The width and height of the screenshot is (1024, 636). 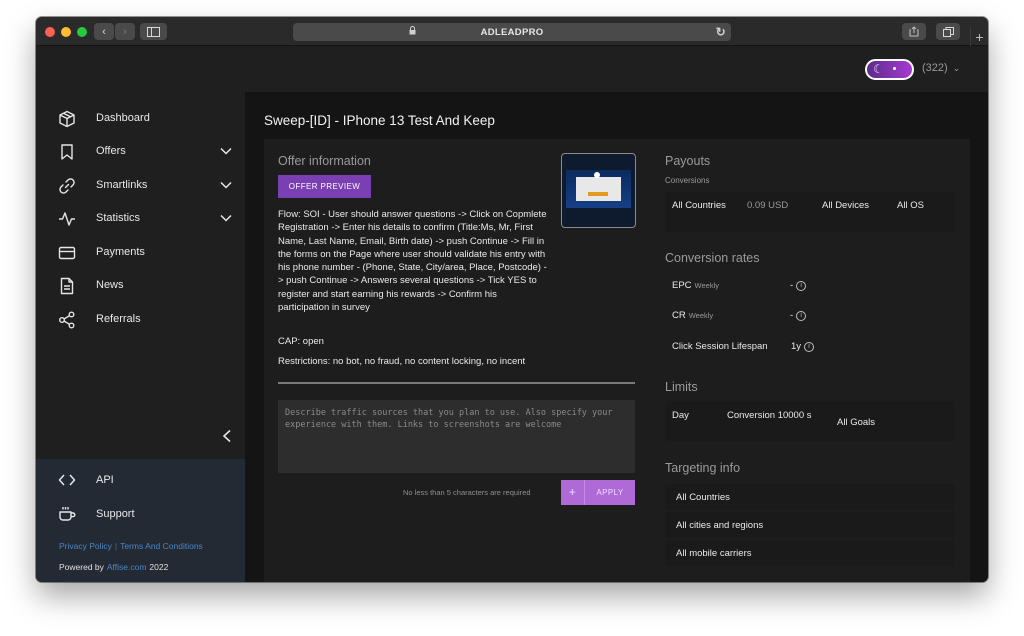 I want to click on sidebar-item-label: News, so click(x=110, y=285).